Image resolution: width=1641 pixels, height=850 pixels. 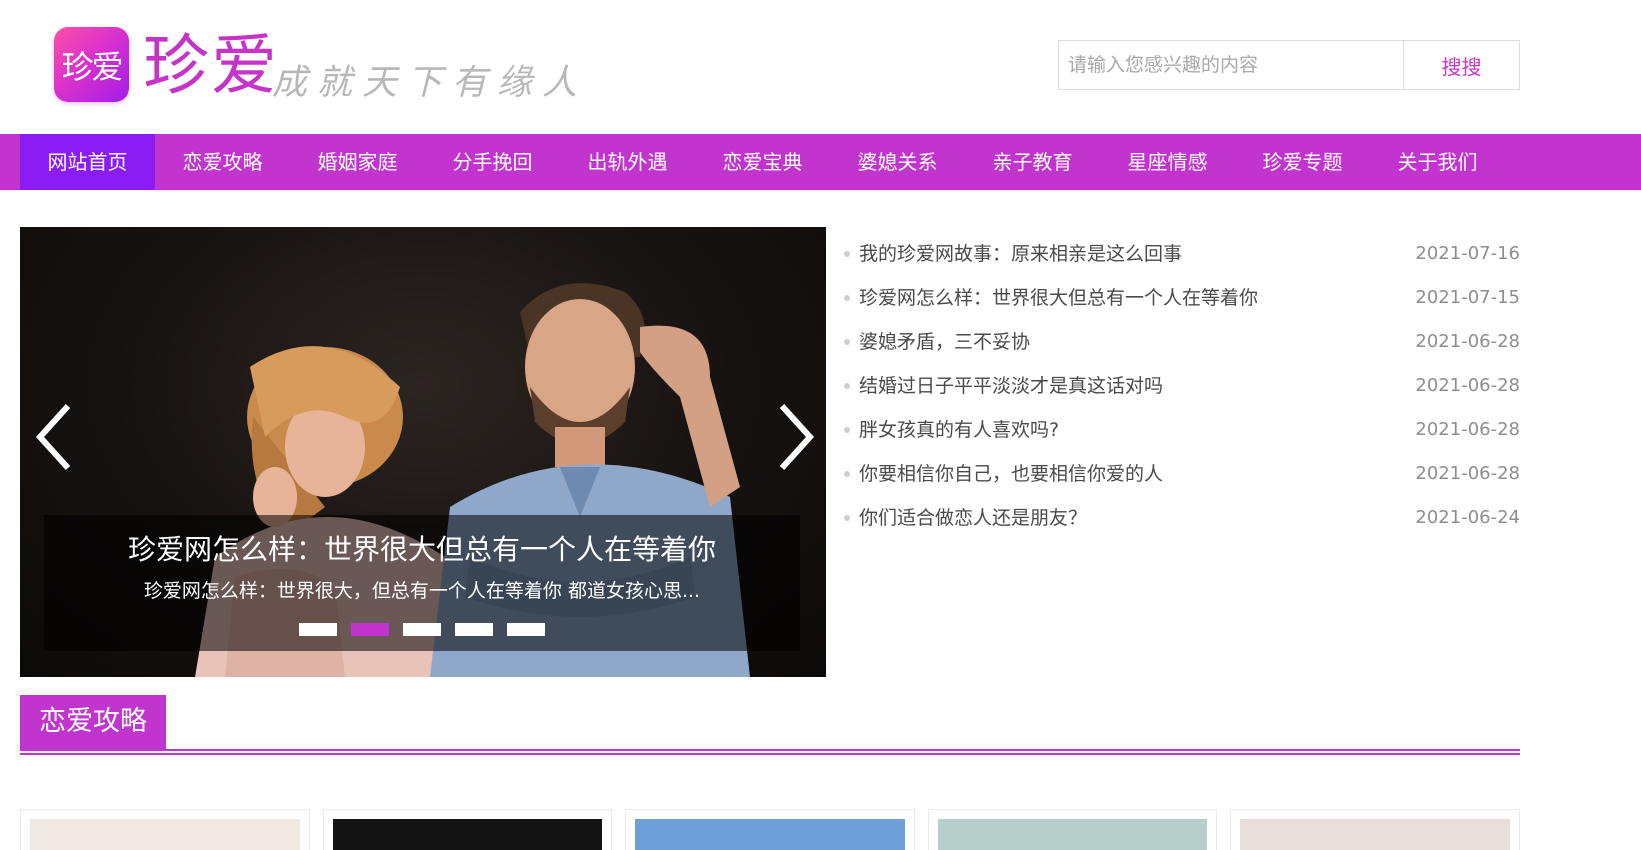 I want to click on carousel-prev-button, so click(x=54, y=437).